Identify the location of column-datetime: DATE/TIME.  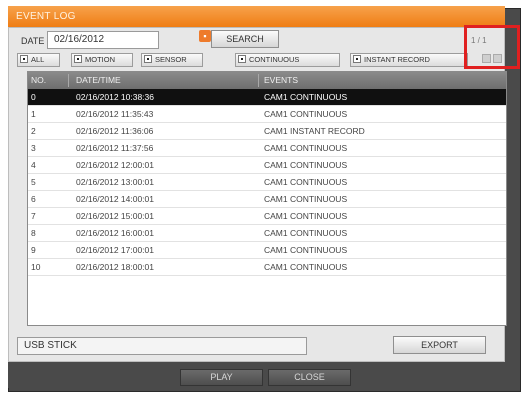
(98, 80).